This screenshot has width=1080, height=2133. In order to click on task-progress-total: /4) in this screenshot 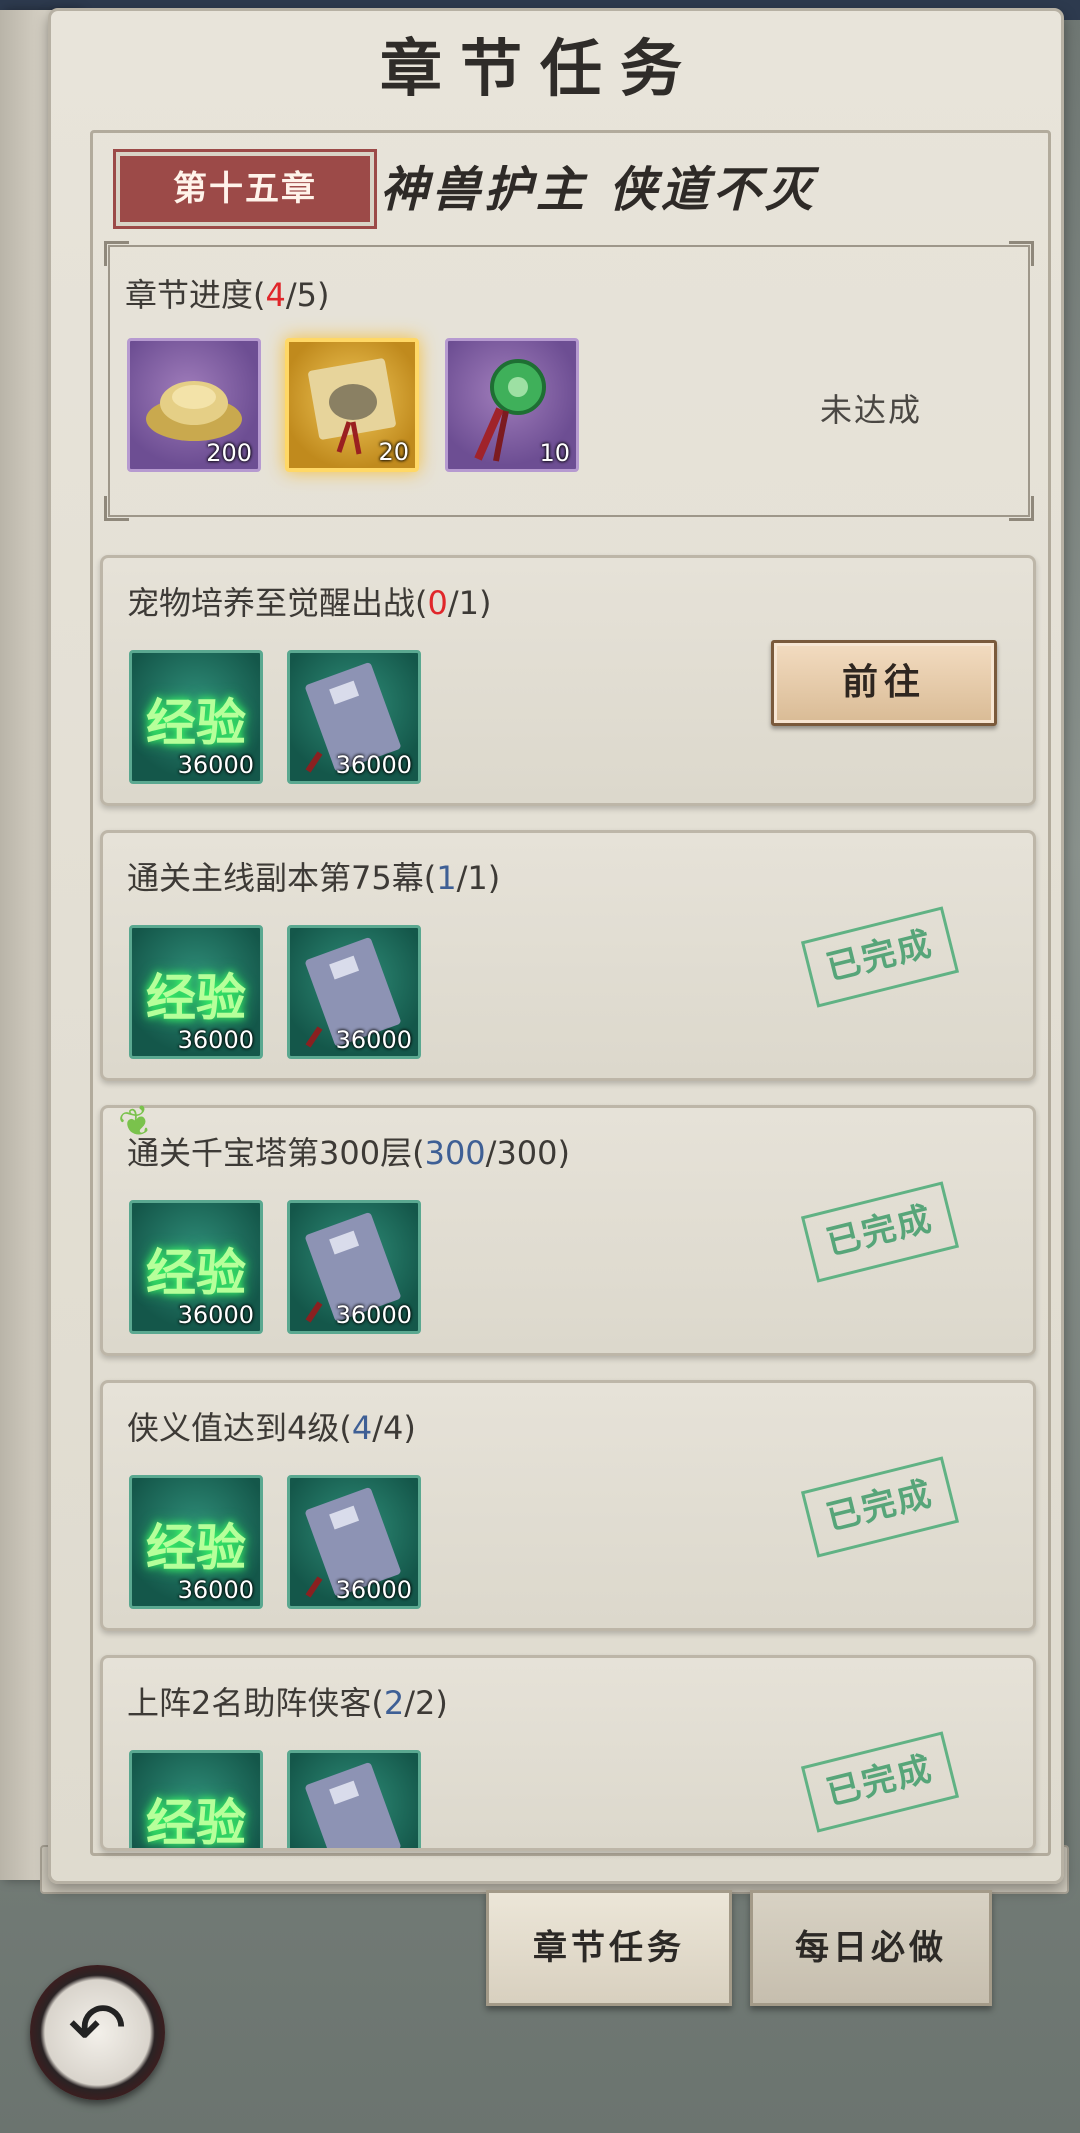, I will do `click(394, 1428)`.